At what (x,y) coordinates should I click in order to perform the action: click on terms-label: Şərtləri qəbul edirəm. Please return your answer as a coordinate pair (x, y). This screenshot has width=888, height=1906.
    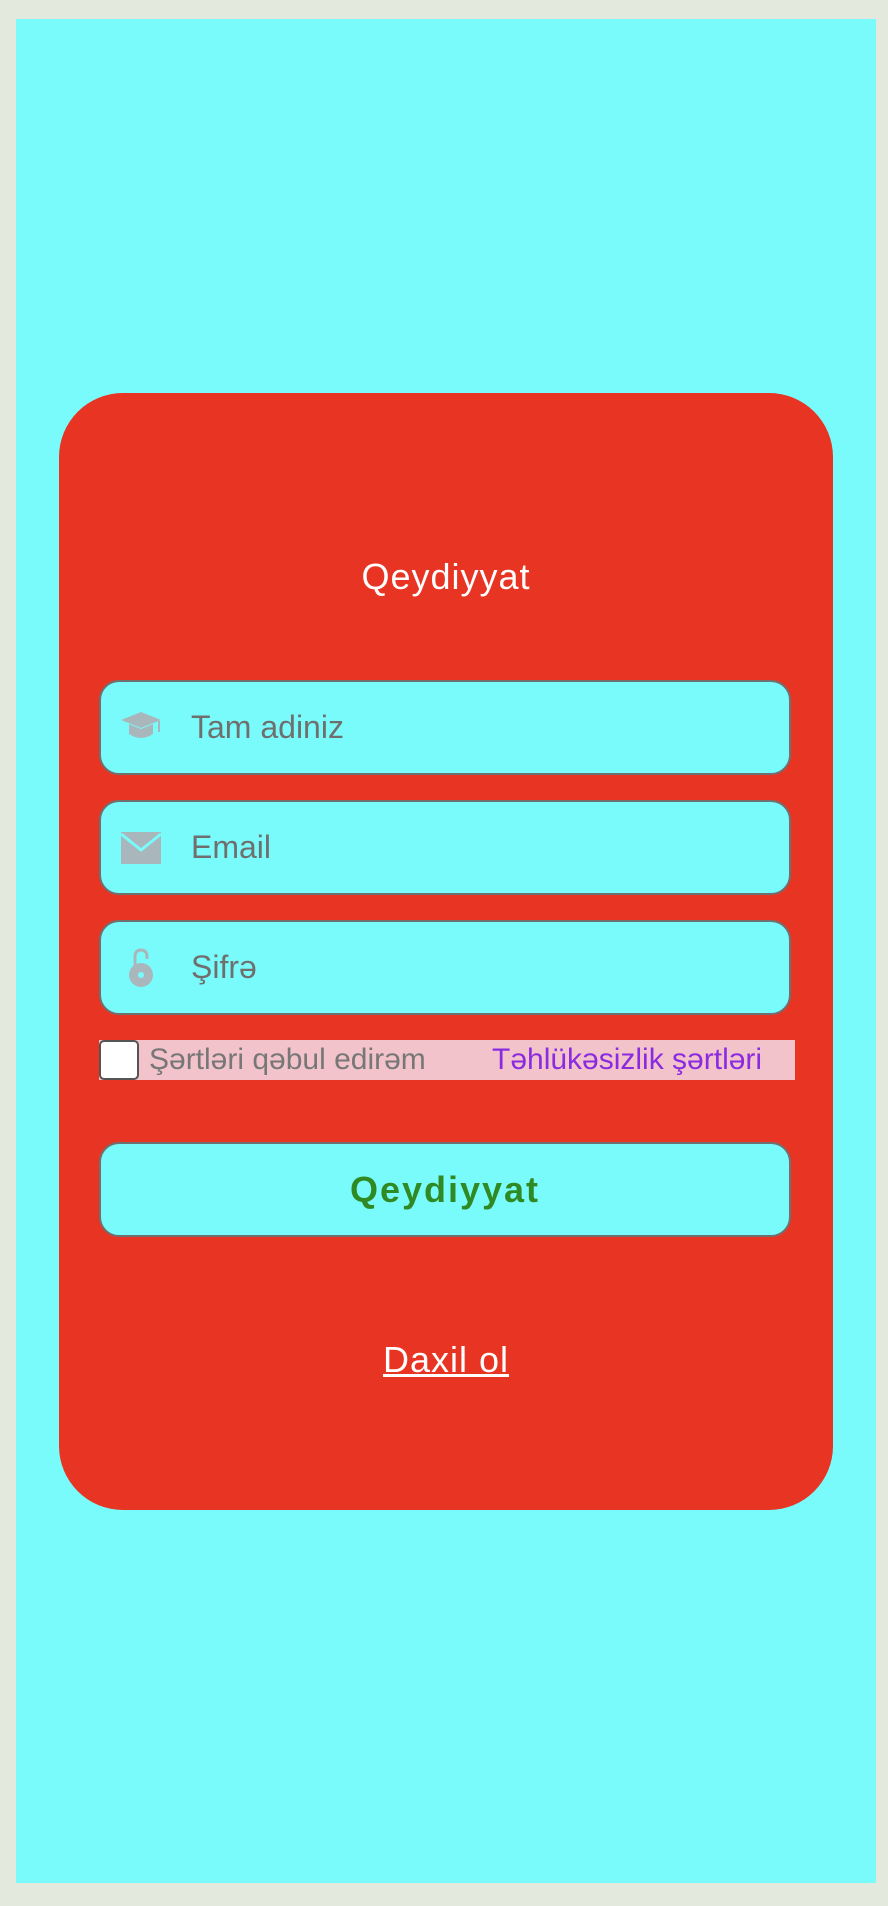
    Looking at the image, I should click on (287, 1059).